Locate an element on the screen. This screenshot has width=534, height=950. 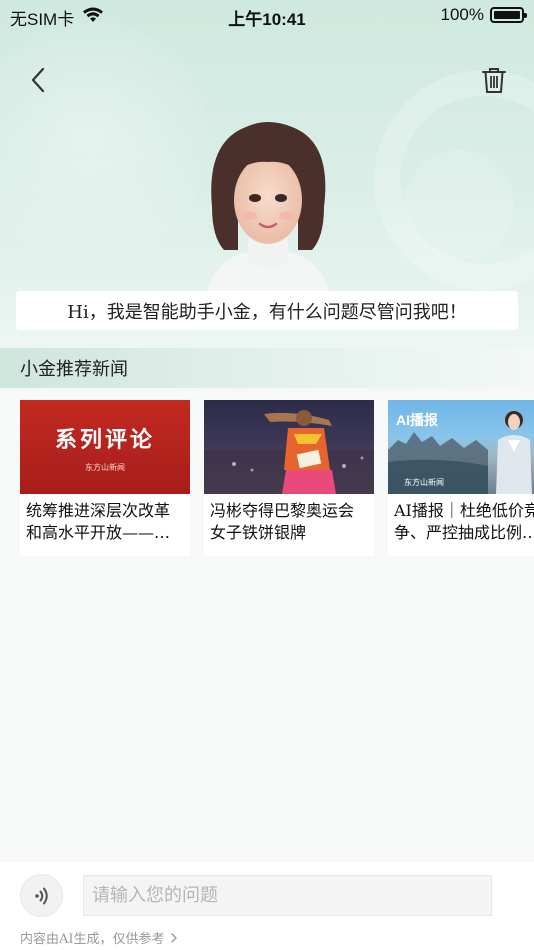
status-bar: 无SIM卡 上午10:41 100% is located at coordinates (267, 16).